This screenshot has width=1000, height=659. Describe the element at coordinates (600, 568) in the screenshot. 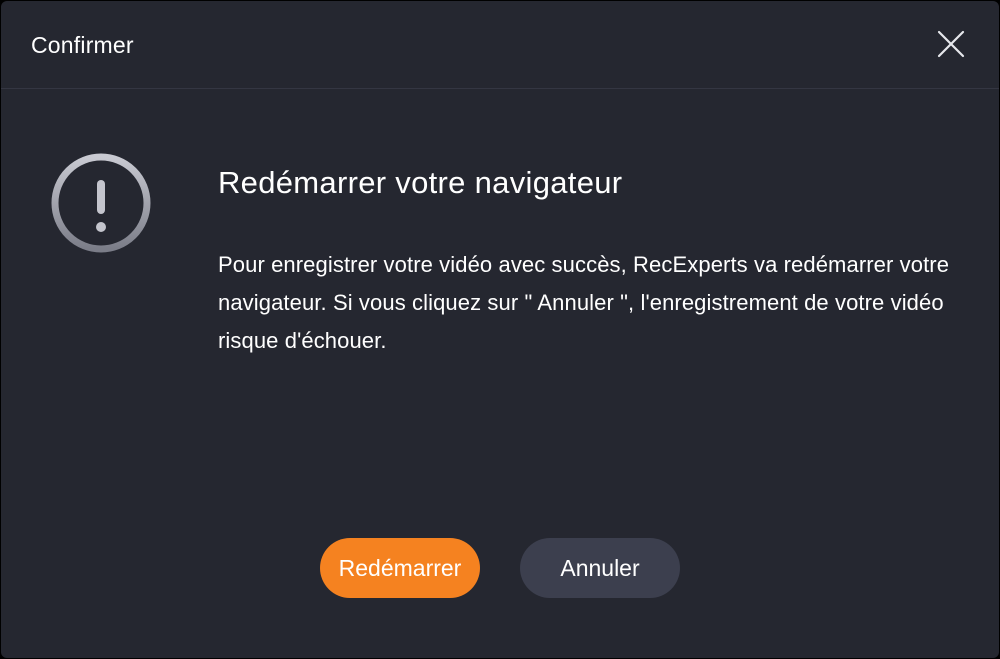

I see `cancel-button: Annuler` at that location.